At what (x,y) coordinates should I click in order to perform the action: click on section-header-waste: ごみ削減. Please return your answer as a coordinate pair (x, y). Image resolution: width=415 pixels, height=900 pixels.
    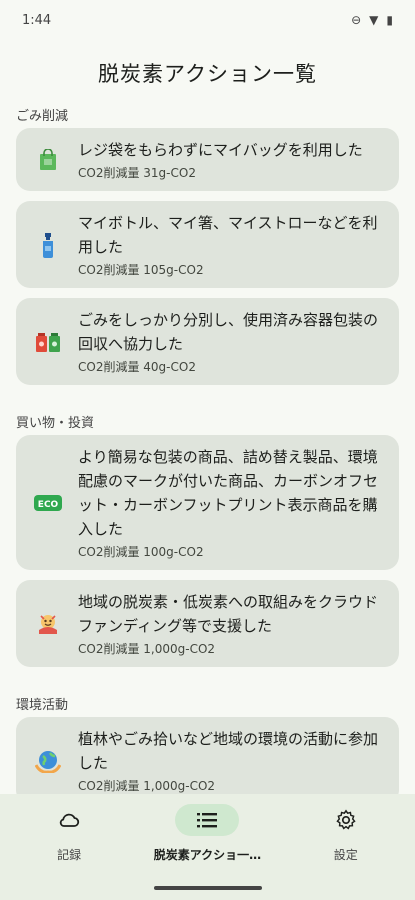
    Looking at the image, I should click on (42, 116).